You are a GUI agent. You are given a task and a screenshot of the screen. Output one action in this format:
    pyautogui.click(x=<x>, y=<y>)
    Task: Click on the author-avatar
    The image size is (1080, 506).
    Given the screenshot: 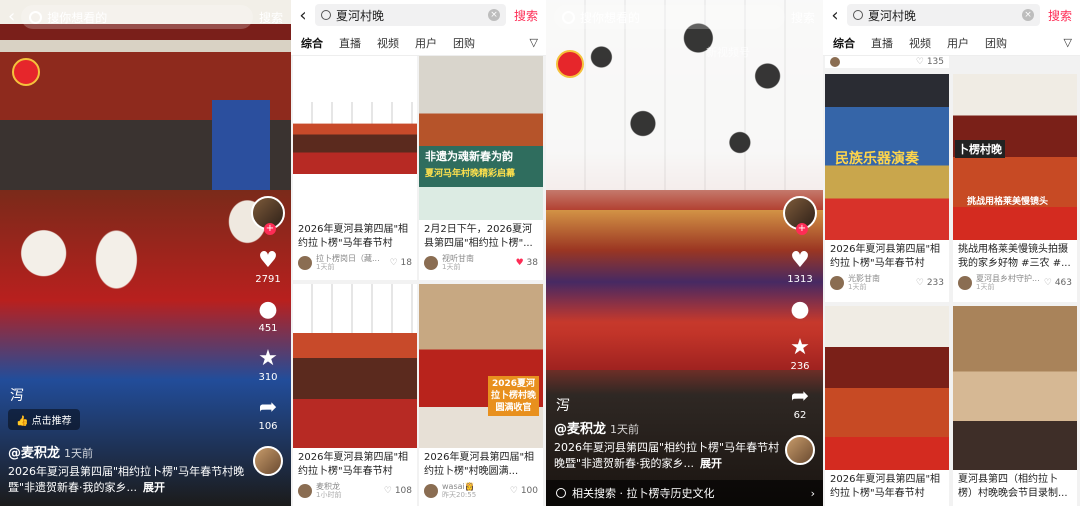 What is the action you would take?
    pyautogui.click(x=431, y=263)
    